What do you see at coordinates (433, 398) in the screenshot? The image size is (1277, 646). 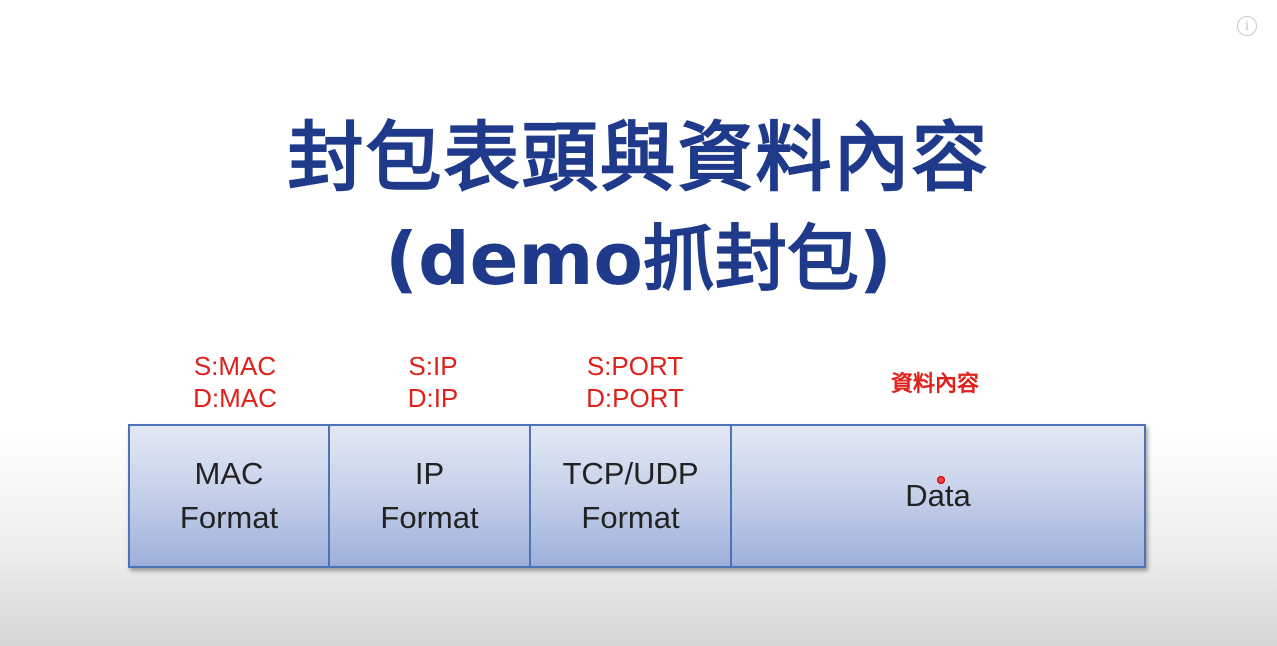 I see `destination-ip-label: D:IP` at bounding box center [433, 398].